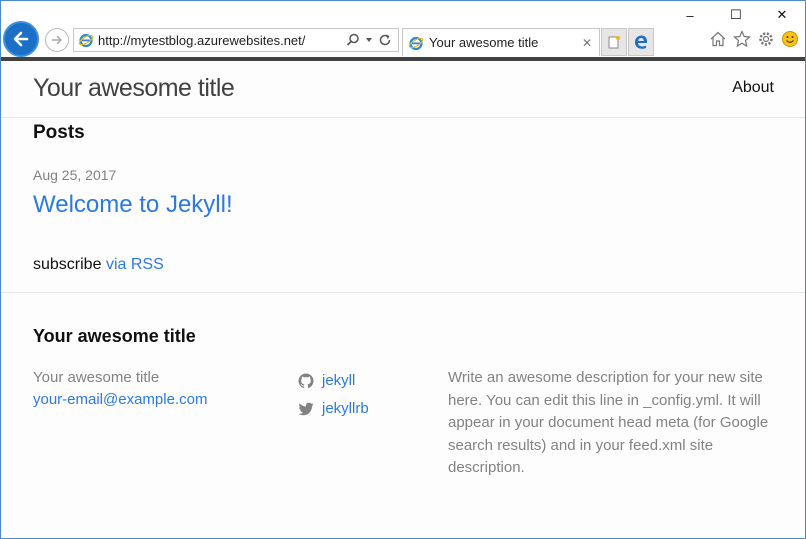 This screenshot has height=539, width=806. I want to click on nav-about-link: About, so click(753, 88).